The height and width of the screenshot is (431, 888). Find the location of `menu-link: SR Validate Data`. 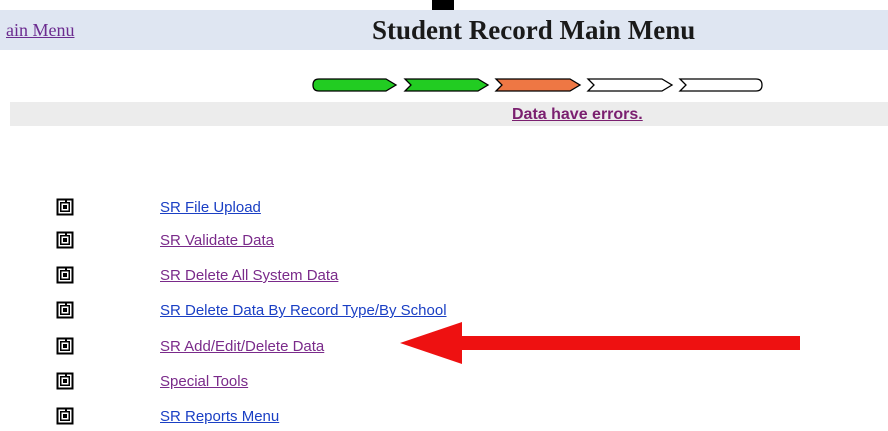

menu-link: SR Validate Data is located at coordinates (217, 240).